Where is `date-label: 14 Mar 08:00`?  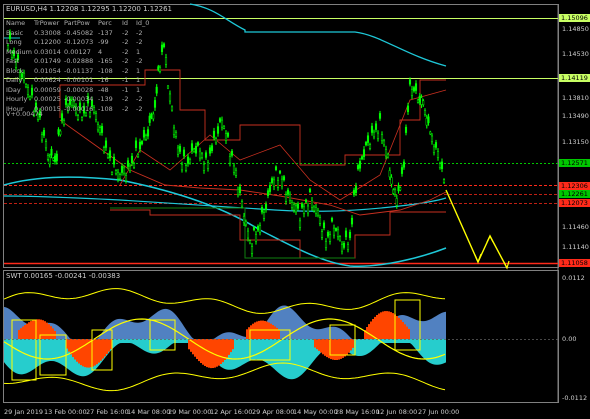 date-label: 14 Mar 08:00 is located at coordinates (149, 412).